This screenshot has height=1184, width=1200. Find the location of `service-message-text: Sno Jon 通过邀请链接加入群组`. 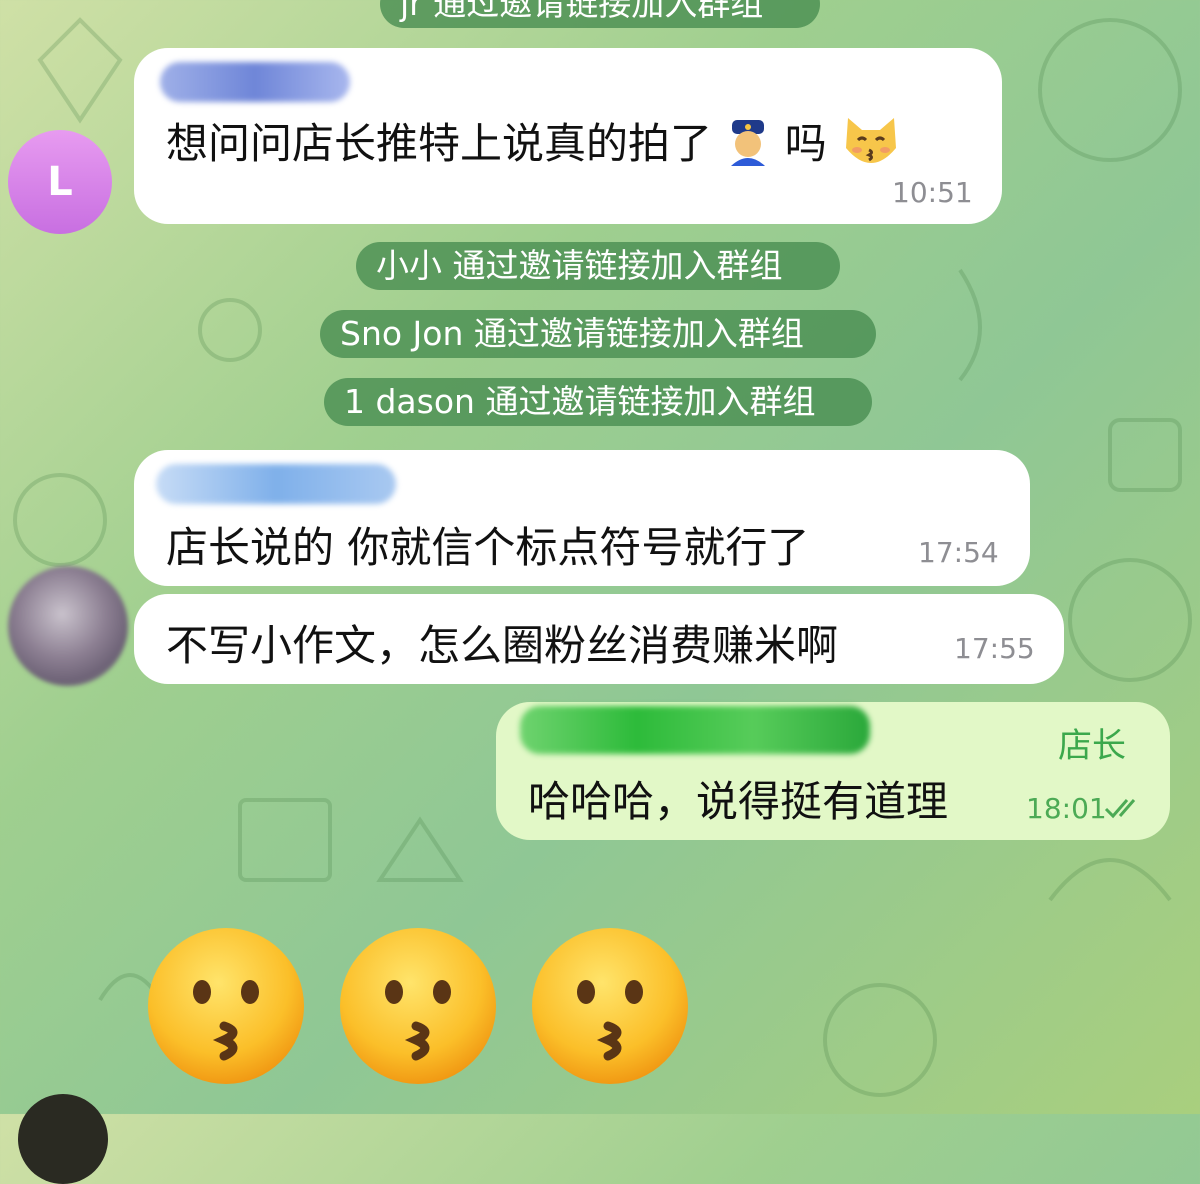

service-message-text: Sno Jon 通过邀请链接加入群组 is located at coordinates (572, 333).